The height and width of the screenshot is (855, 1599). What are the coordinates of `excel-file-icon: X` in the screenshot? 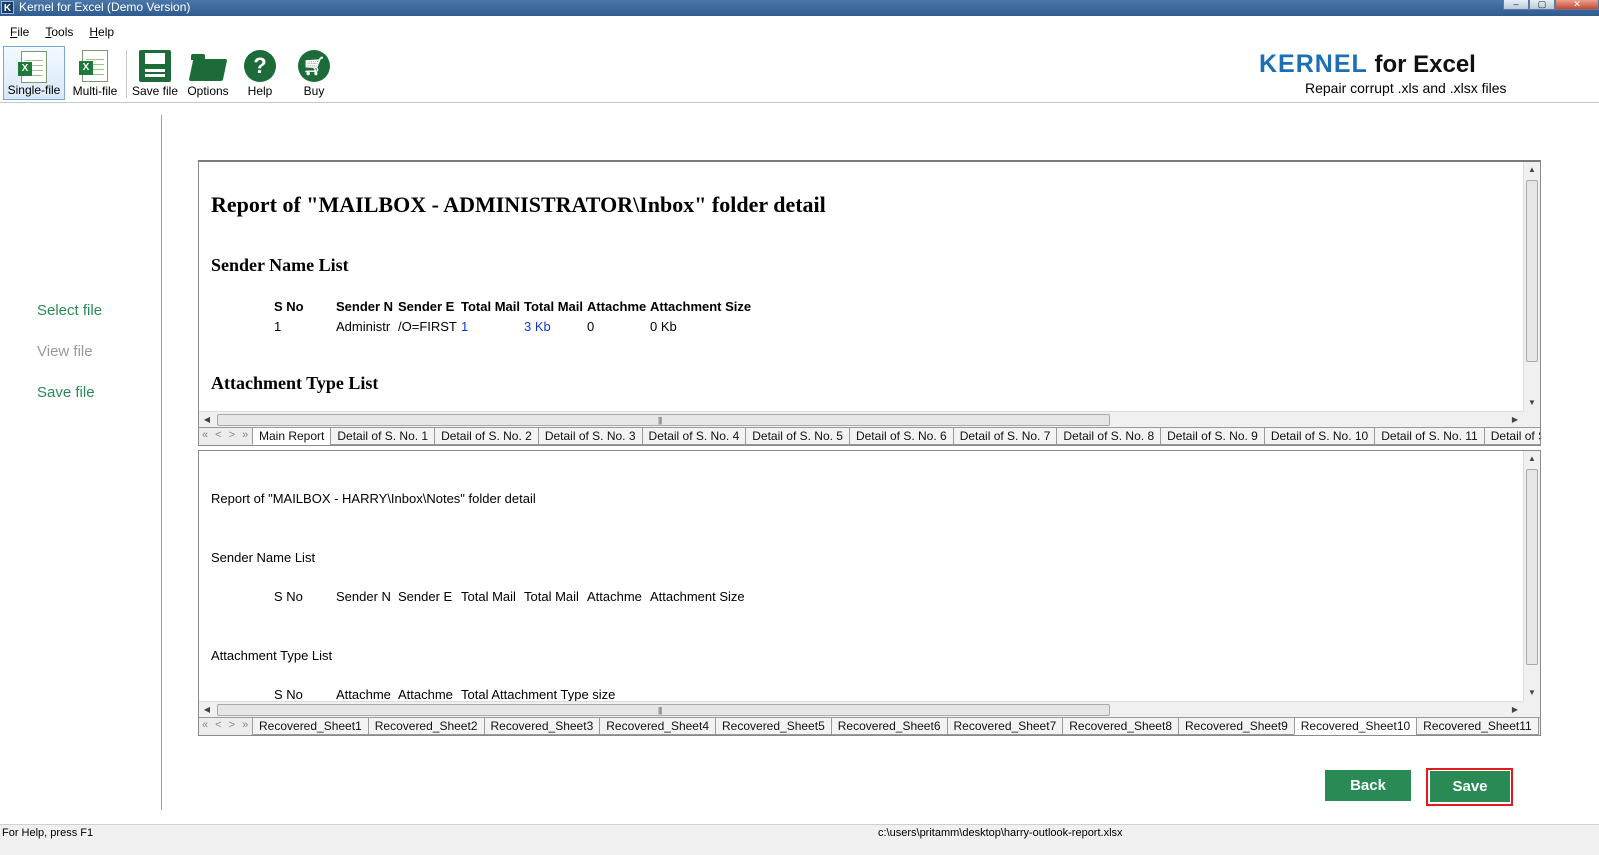 It's located at (32, 67).